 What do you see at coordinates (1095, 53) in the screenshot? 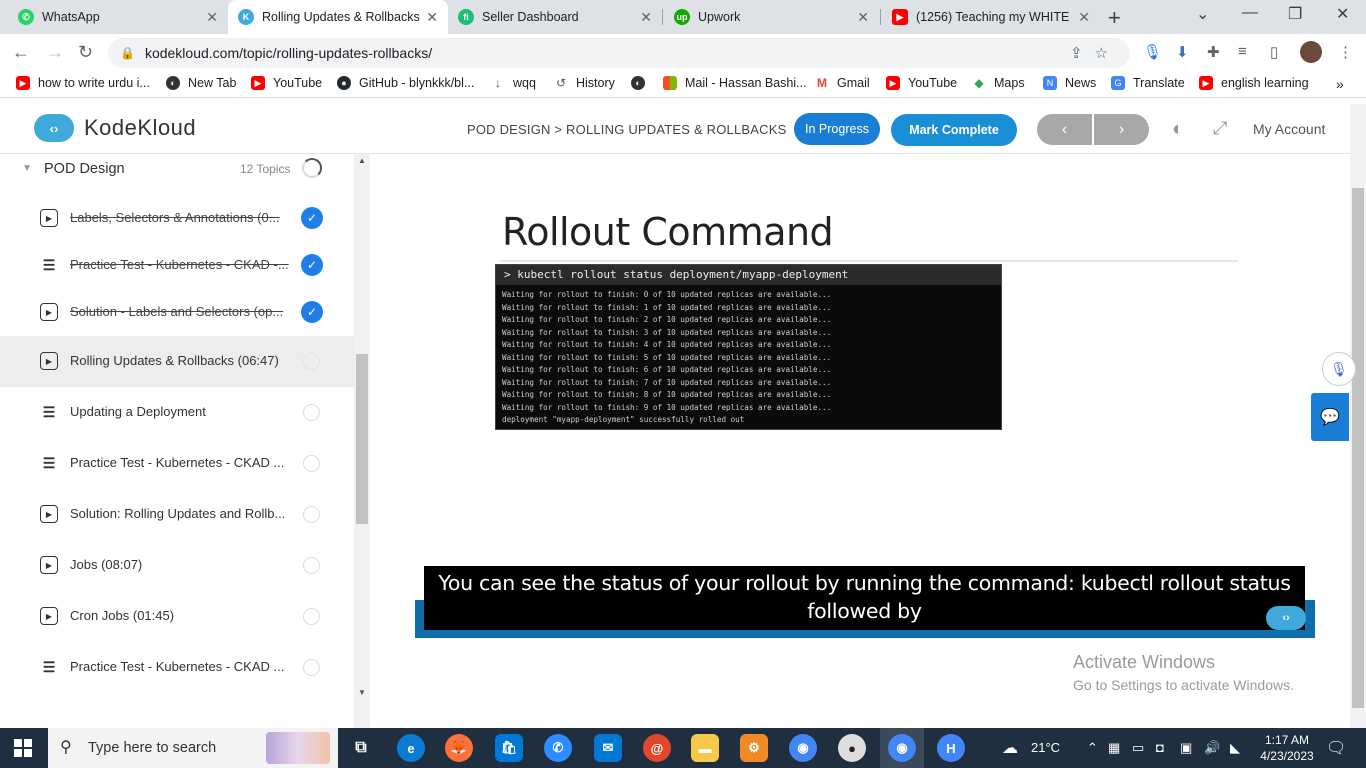
I see `share-bookmark-icons: ⇪☆` at bounding box center [1095, 53].